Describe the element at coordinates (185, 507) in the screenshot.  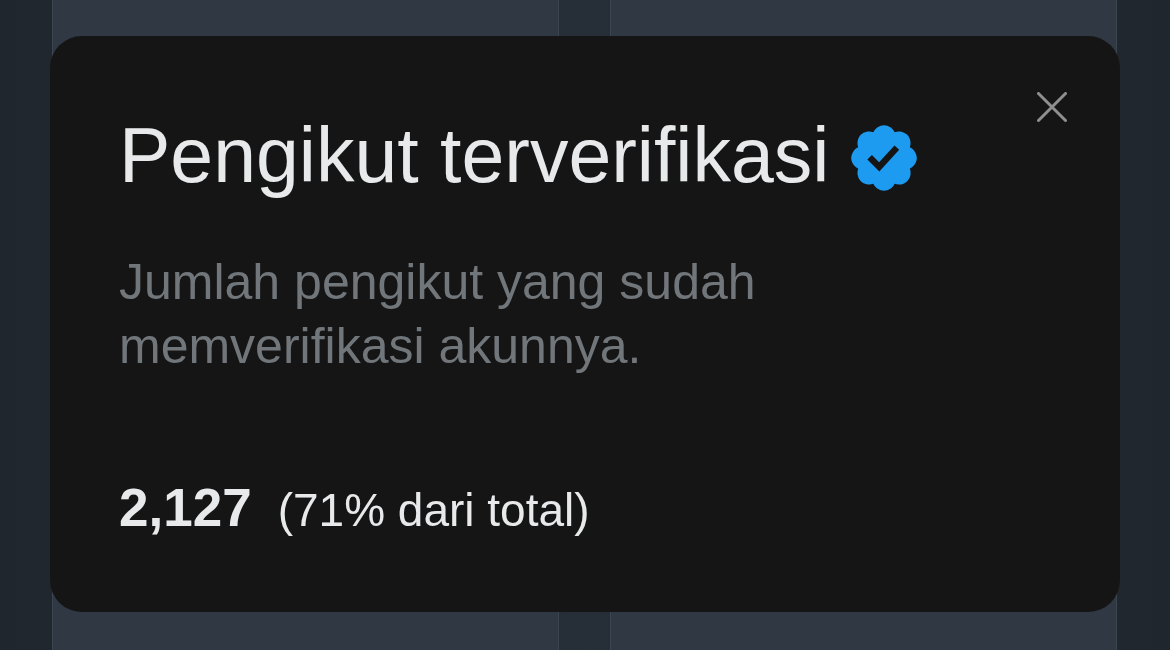
I see `follower-count: 2,127` at that location.